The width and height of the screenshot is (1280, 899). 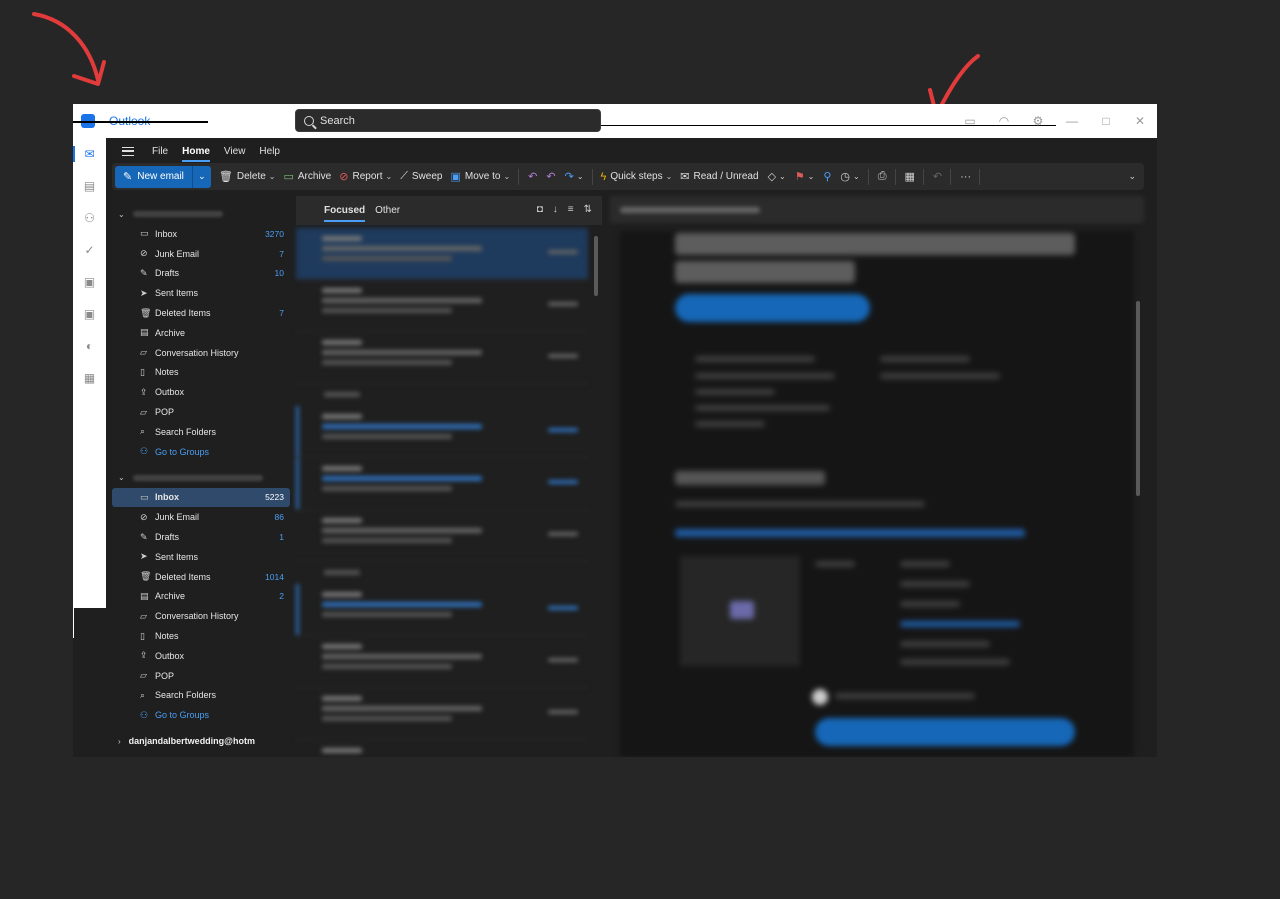 I want to click on menu-file: File, so click(x=160, y=151).